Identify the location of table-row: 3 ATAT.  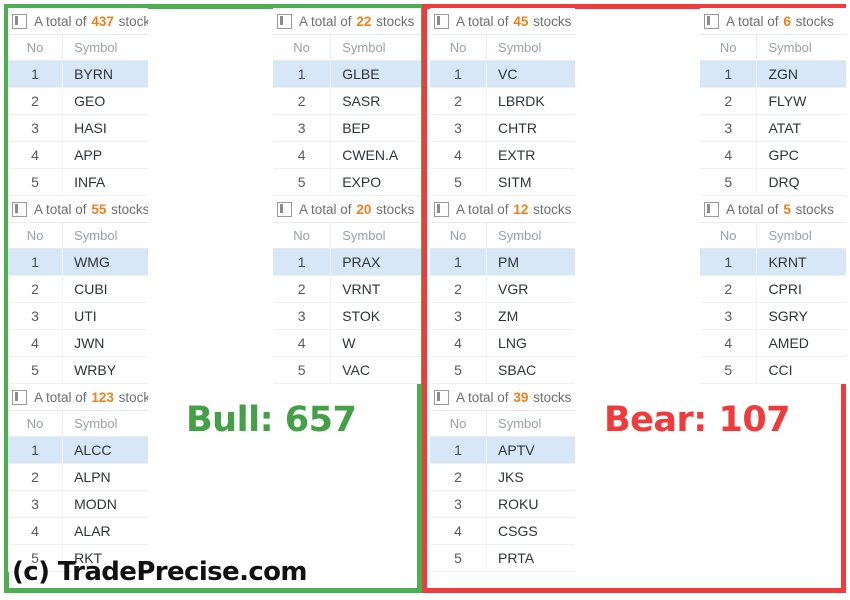
(773, 128).